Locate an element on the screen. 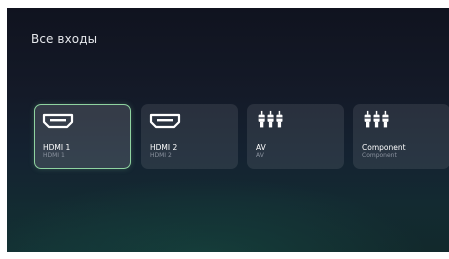 The width and height of the screenshot is (449, 259). input-label: HDMI 2 is located at coordinates (164, 147).